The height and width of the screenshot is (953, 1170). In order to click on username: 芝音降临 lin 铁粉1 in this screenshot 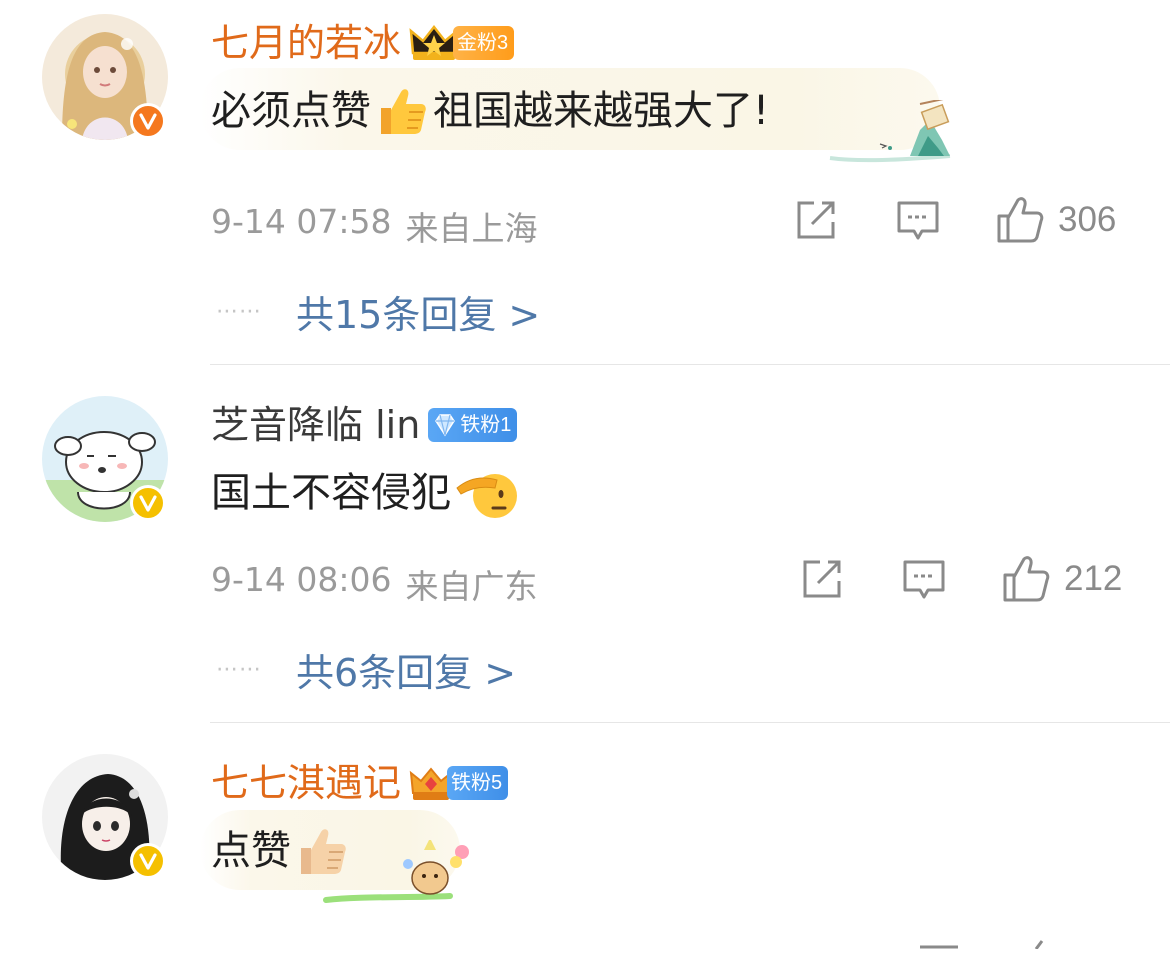, I will do `click(364, 425)`.